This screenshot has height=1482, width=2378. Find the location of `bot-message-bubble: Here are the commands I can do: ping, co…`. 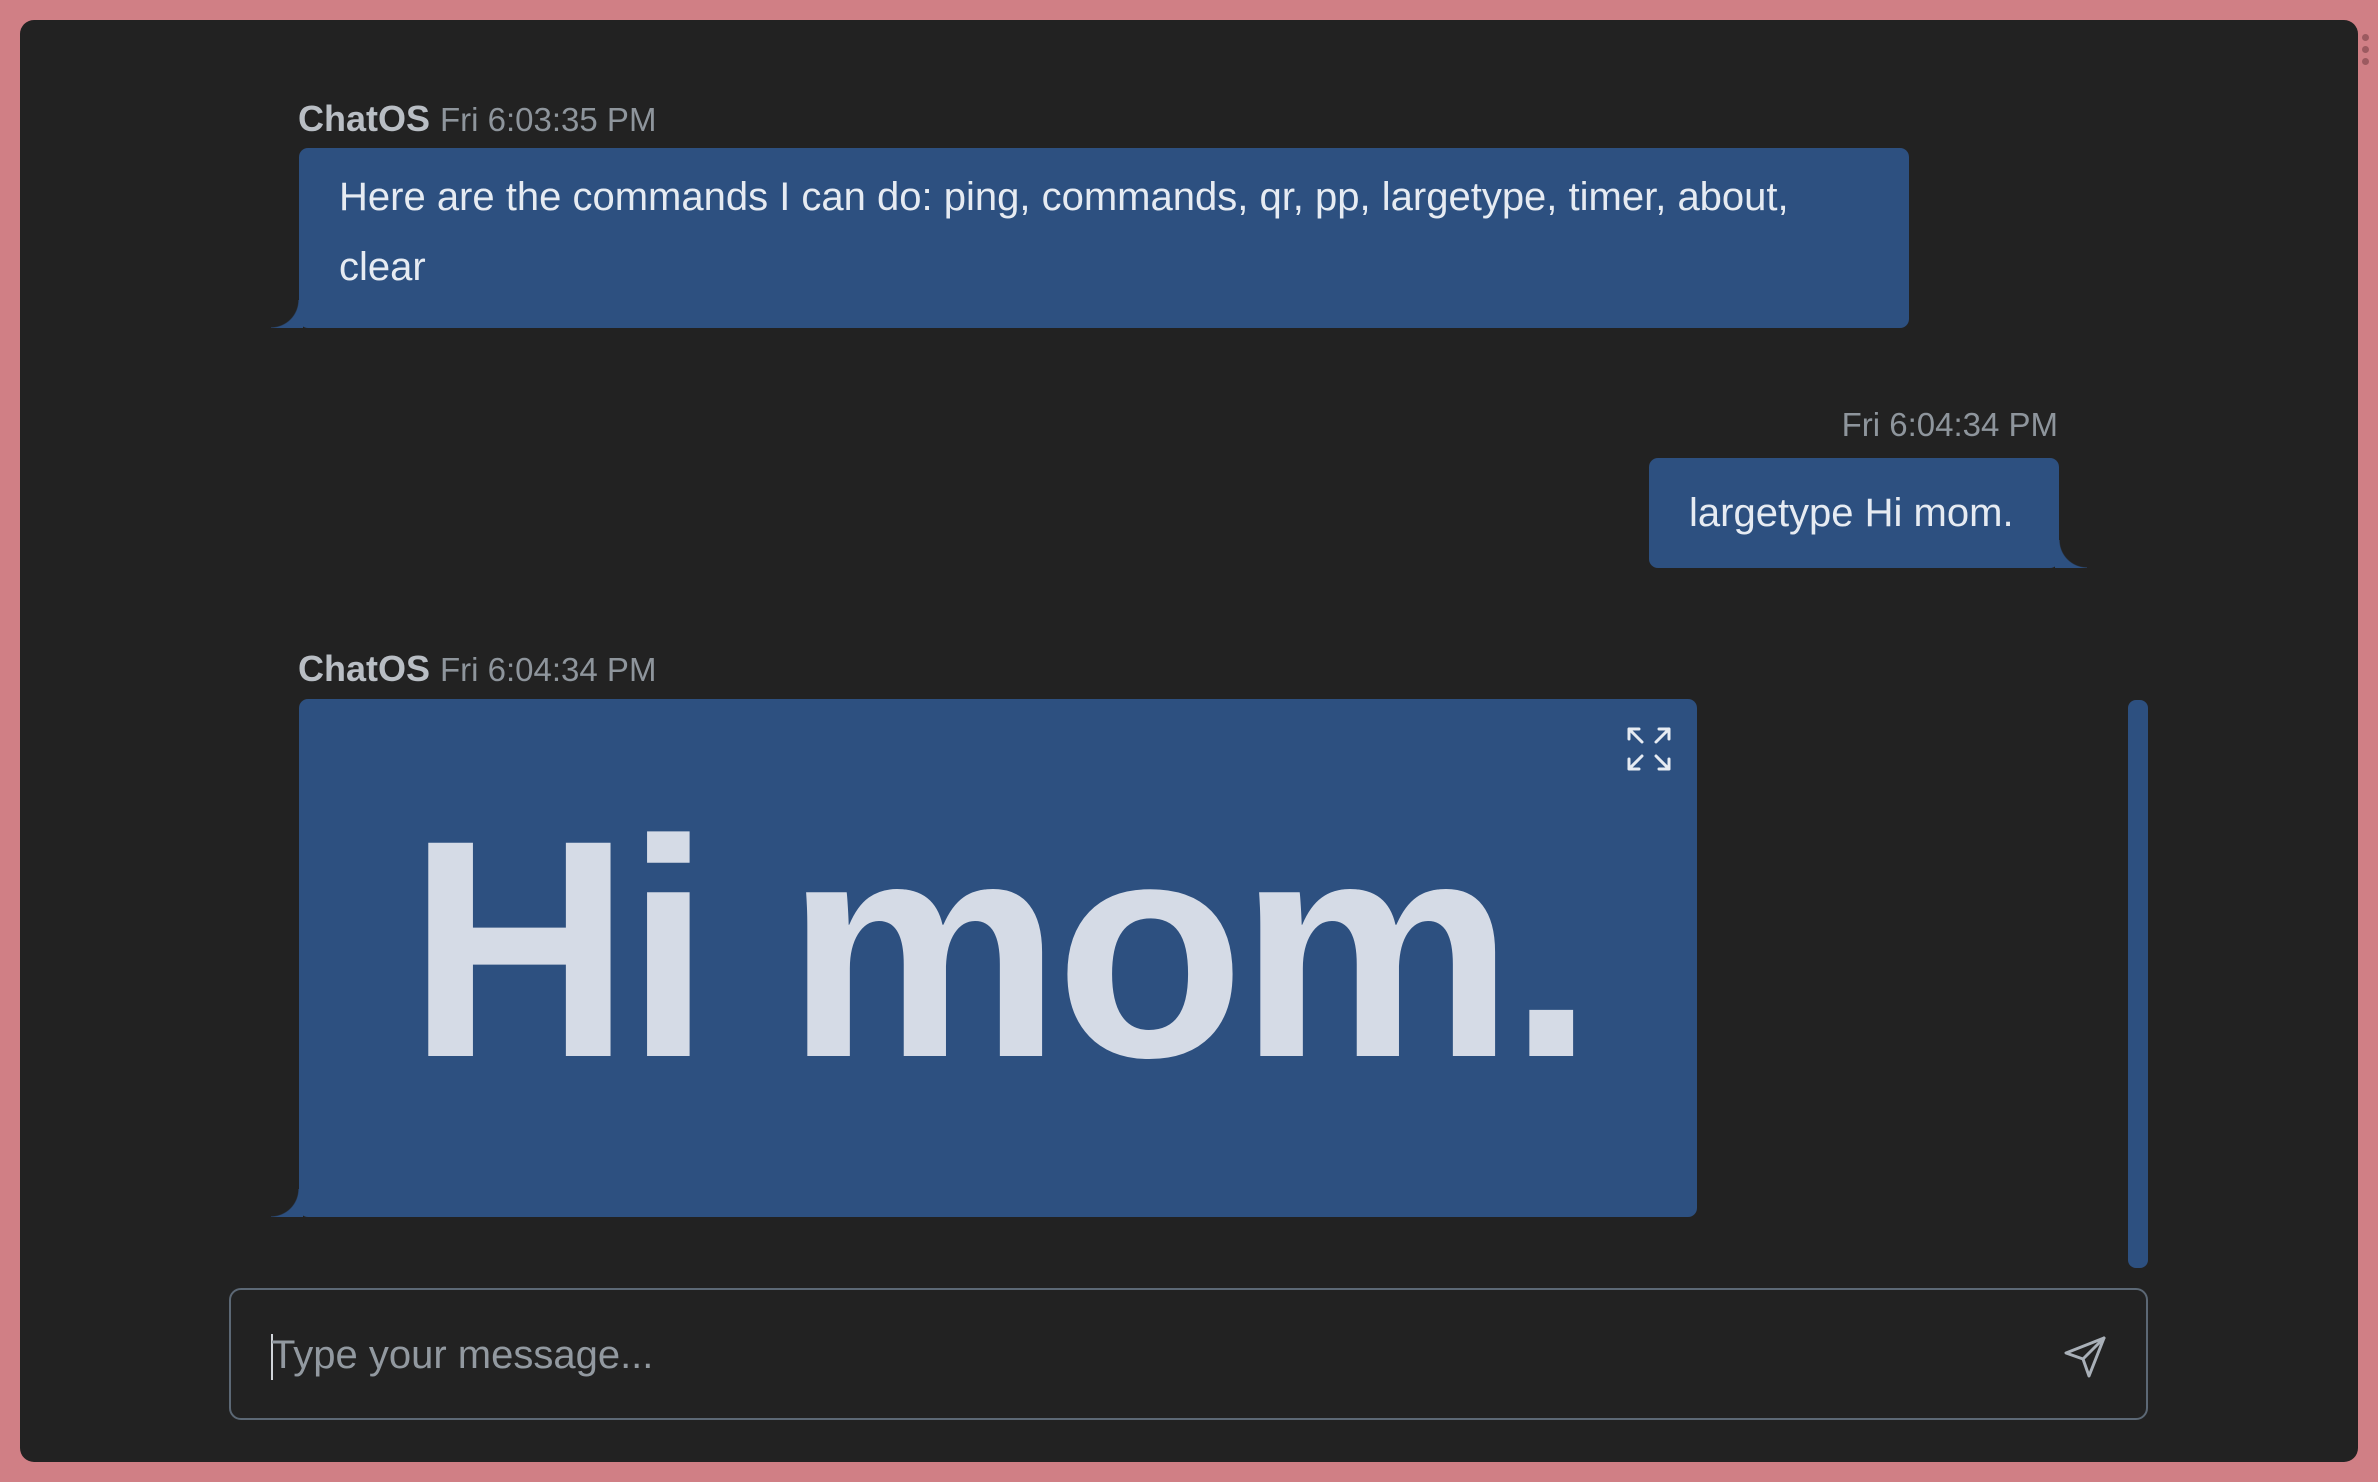

bot-message-bubble: Here are the commands I can do: ping, co… is located at coordinates (1090, 238).